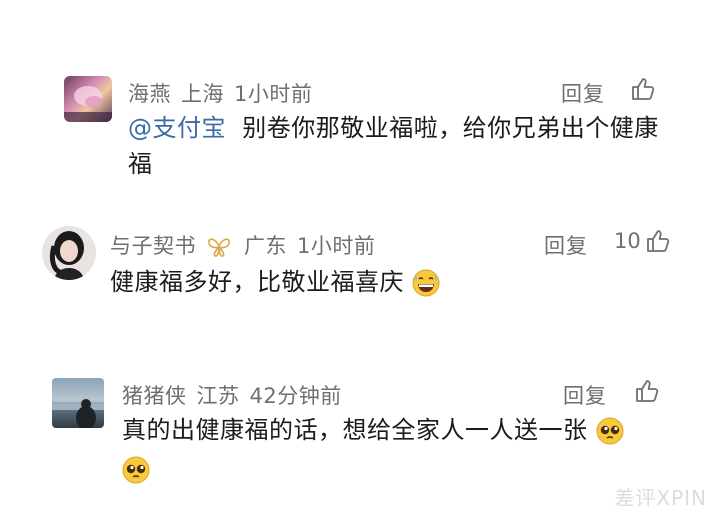  Describe the element at coordinates (265, 246) in the screenshot. I see `location: 广东` at that location.